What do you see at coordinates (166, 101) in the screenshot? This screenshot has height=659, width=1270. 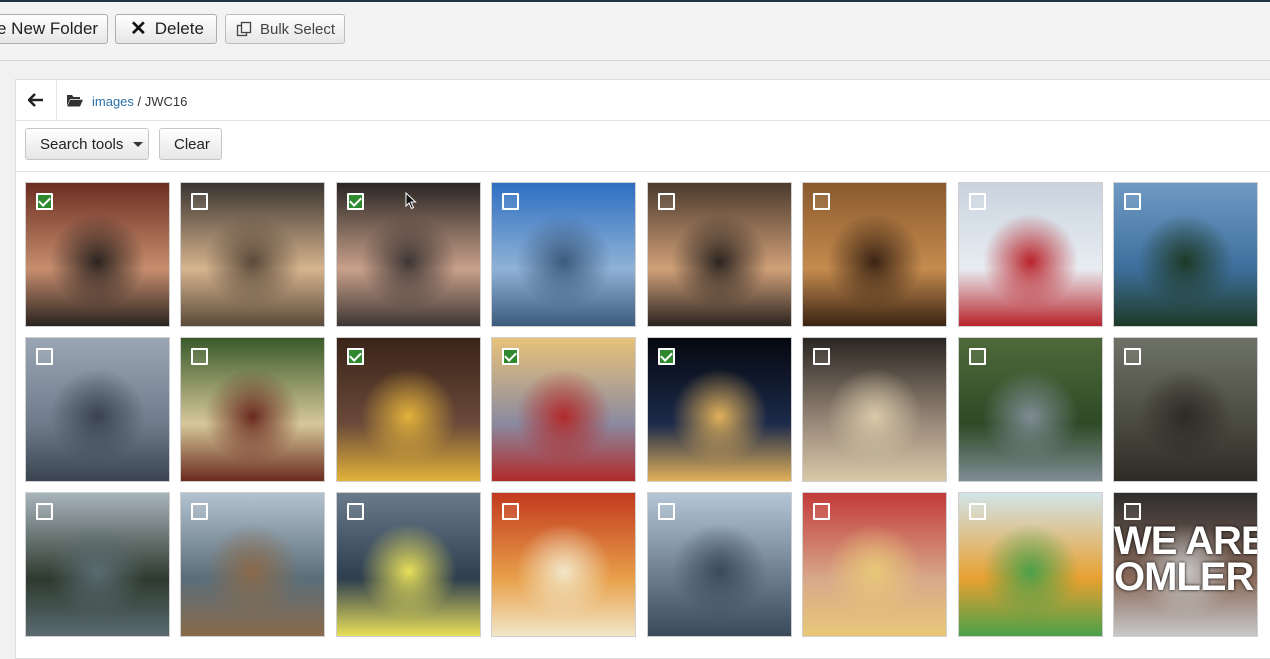 I see `breadcrumb-current: JWC16` at bounding box center [166, 101].